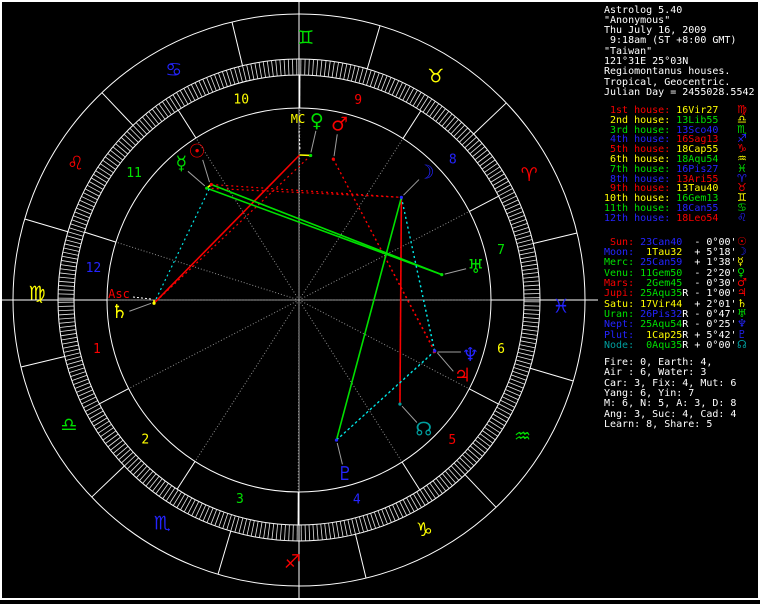 Image resolution: width=760 pixels, height=604 pixels. I want to click on node-planet-icon: ☊, so click(742, 345).